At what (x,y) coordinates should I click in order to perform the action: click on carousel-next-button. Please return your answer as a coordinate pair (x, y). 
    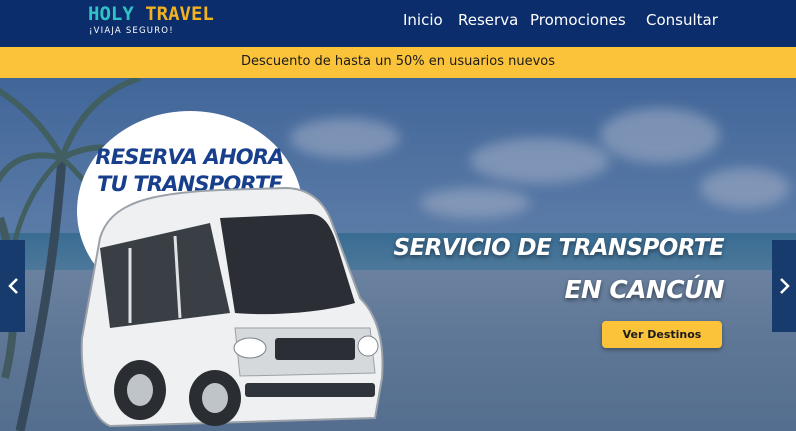
    Looking at the image, I should click on (784, 286).